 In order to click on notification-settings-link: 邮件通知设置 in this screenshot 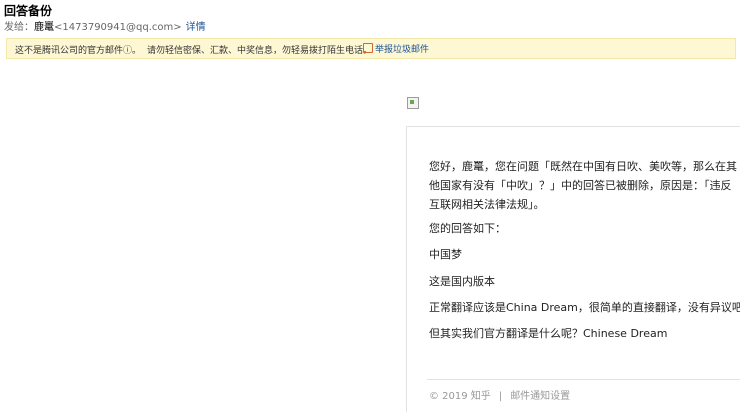, I will do `click(540, 396)`.